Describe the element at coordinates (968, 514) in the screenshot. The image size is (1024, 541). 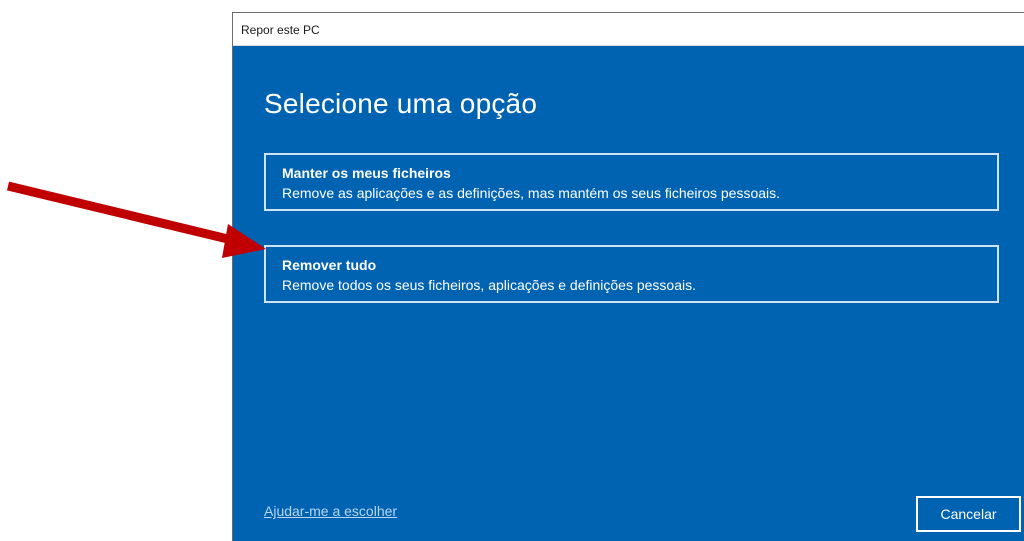
I see `cancel-button: Cancelar` at that location.